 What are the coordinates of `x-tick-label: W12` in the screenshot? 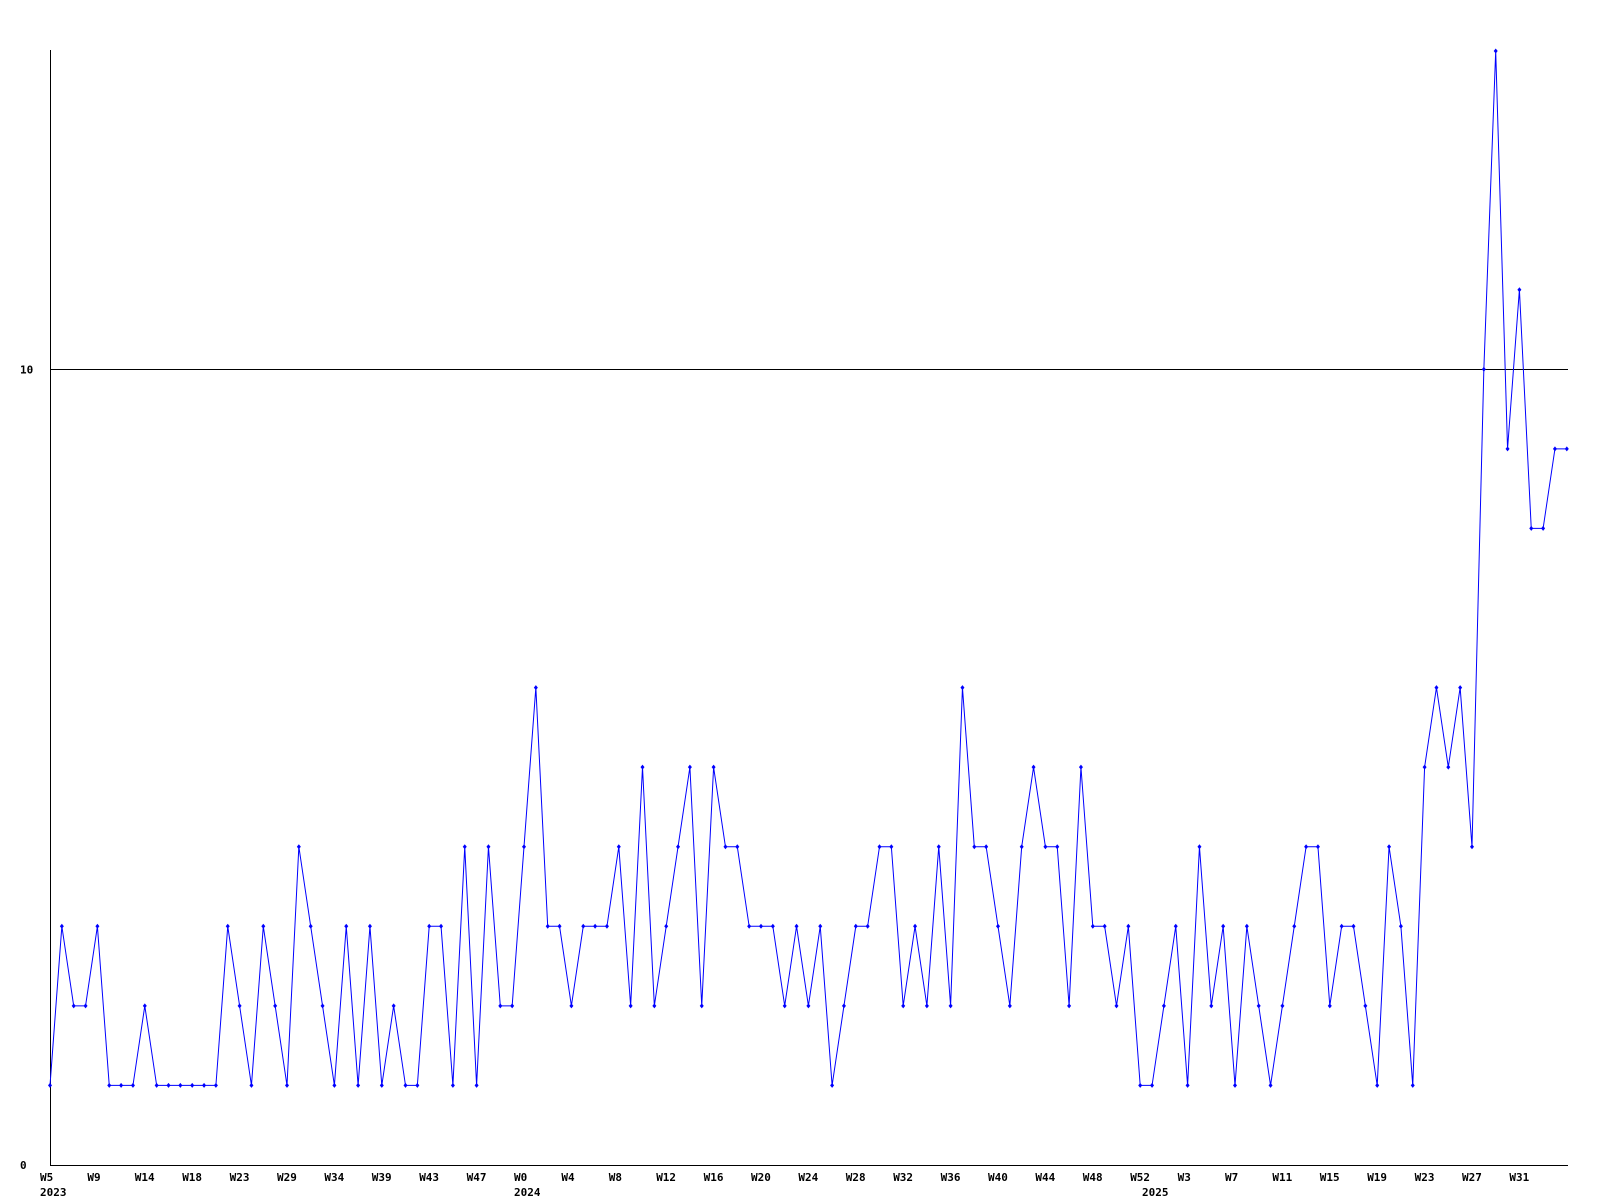 It's located at (666, 1177).